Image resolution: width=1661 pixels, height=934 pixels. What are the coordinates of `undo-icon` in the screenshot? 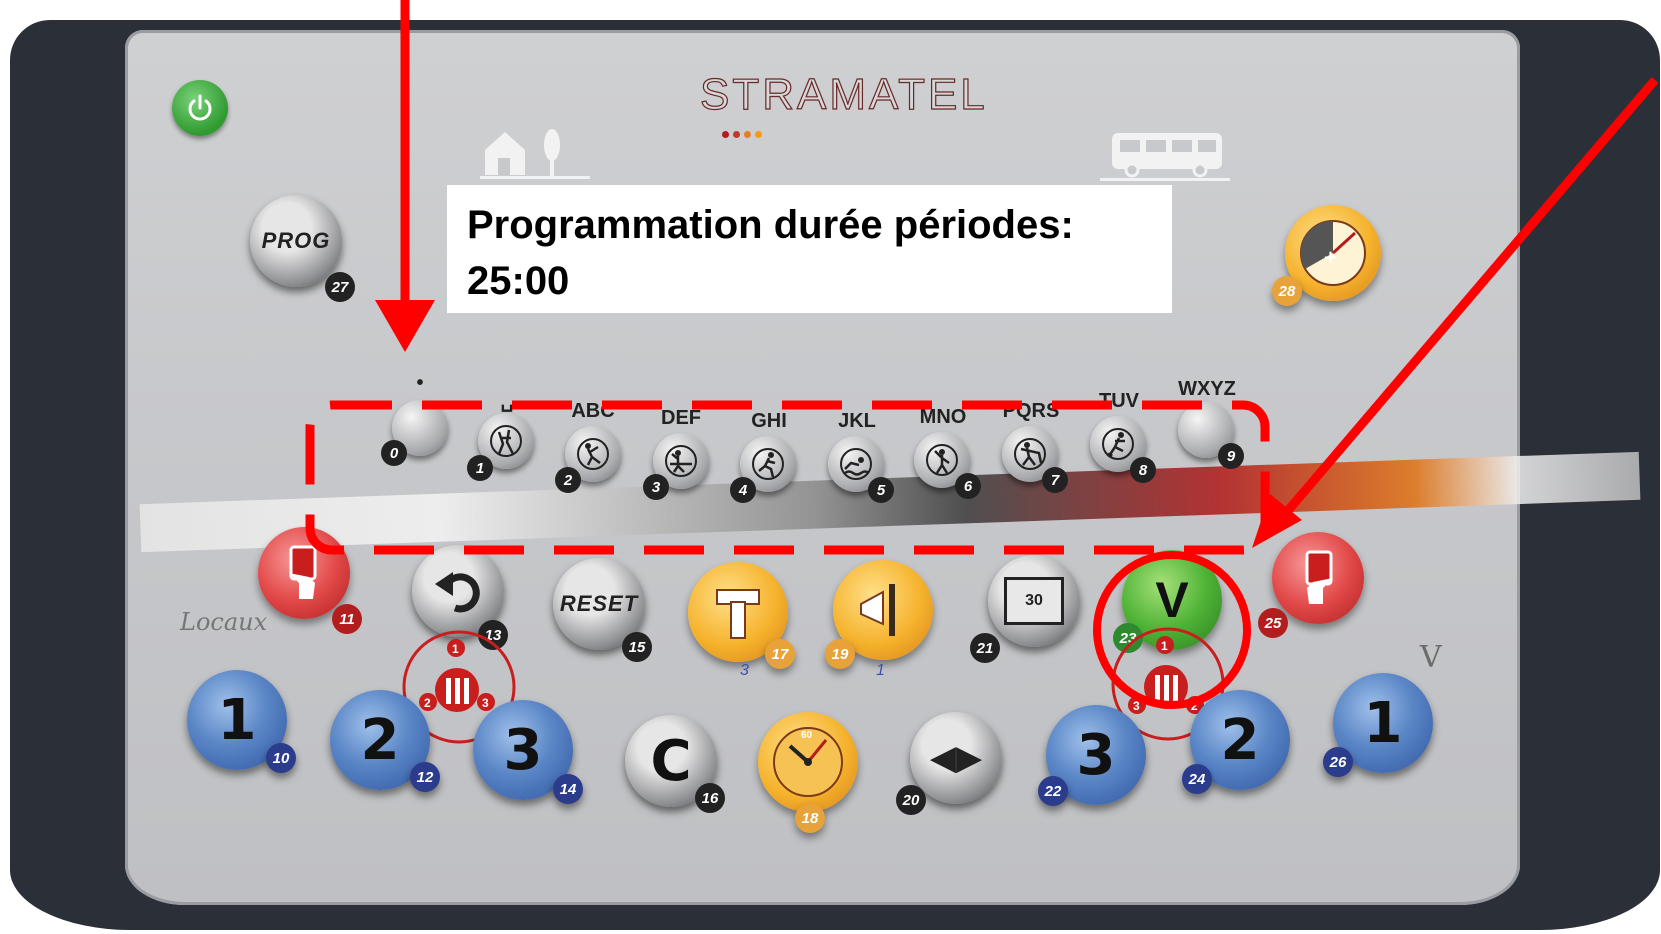 It's located at (457, 592).